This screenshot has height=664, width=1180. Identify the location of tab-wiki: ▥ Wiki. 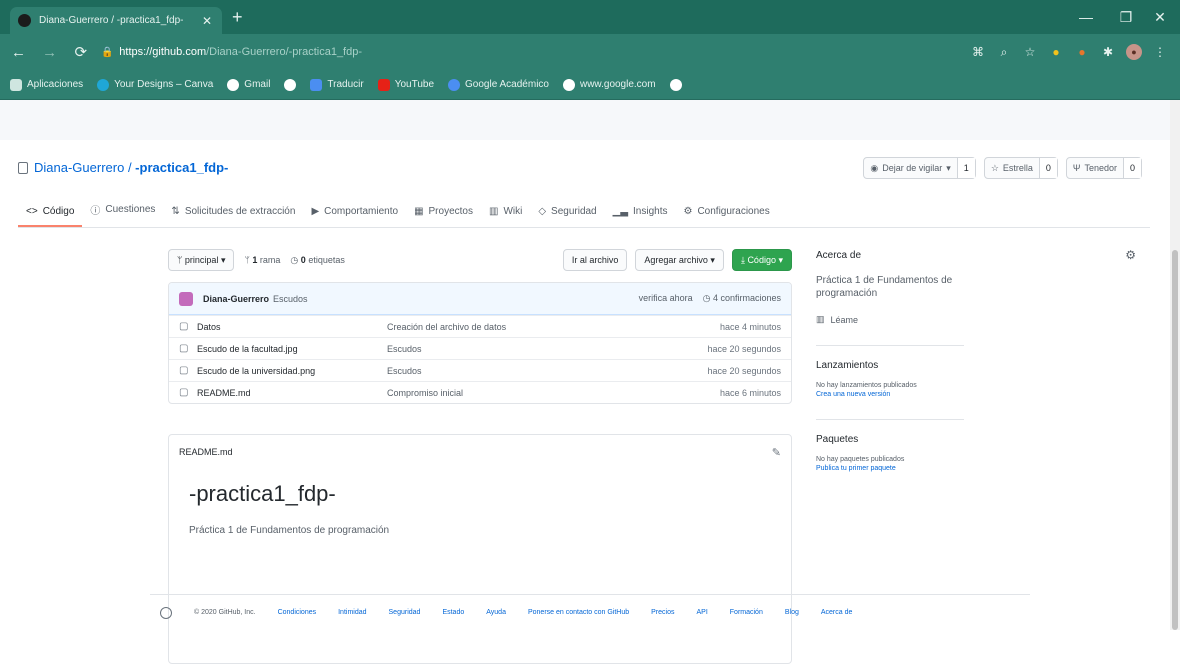
(505, 216).